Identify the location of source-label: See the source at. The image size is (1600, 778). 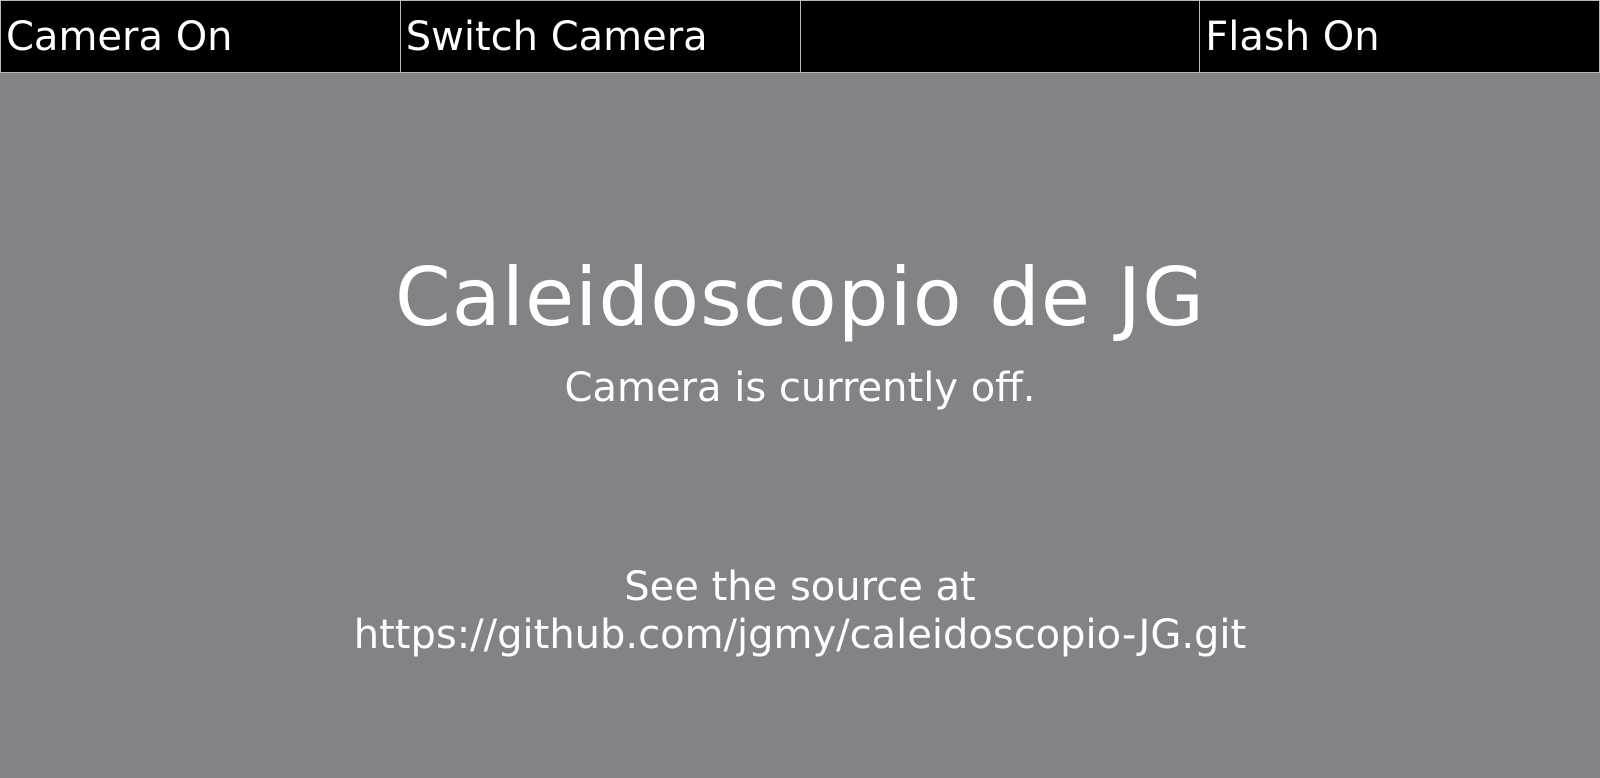
(800, 587).